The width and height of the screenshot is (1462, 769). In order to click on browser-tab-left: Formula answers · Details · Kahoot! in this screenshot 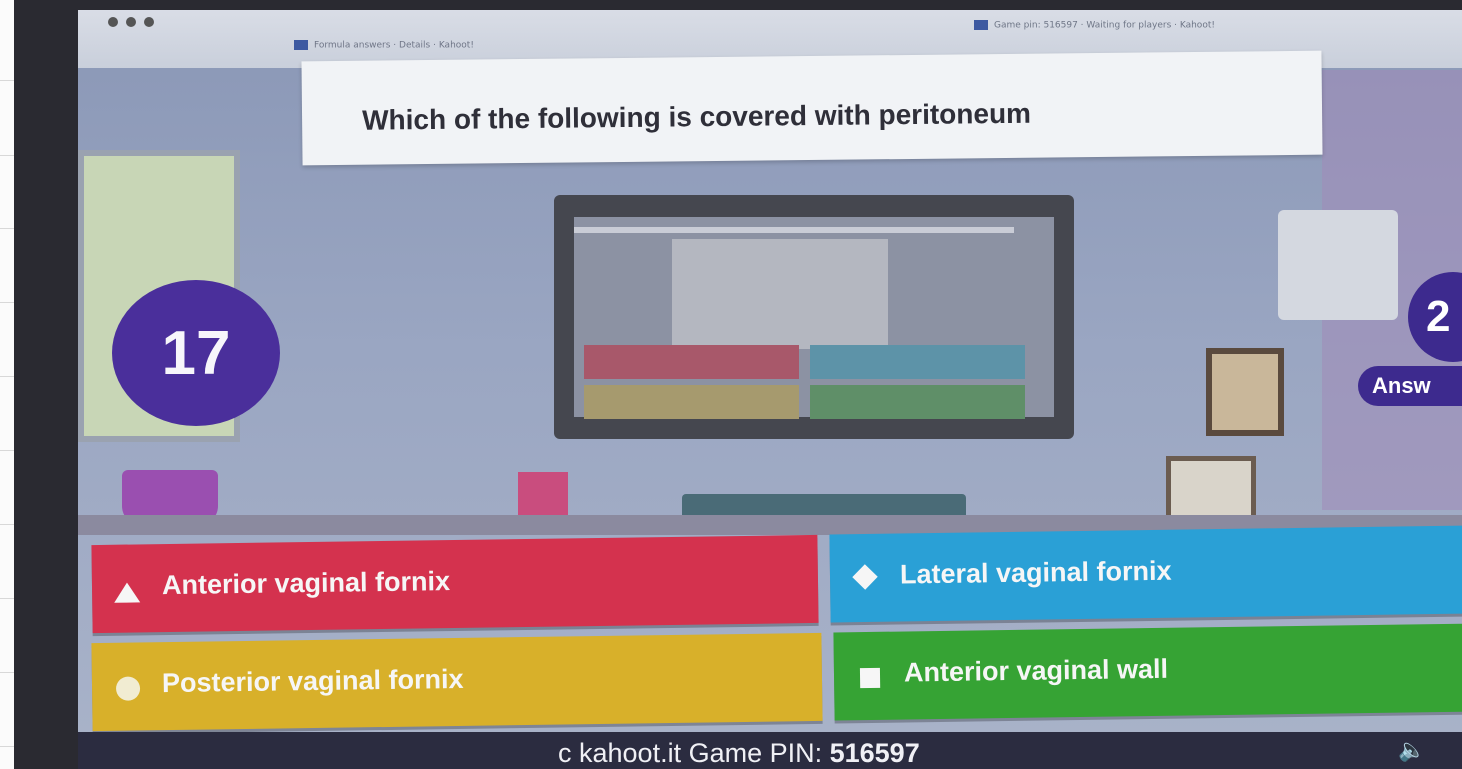, I will do `click(384, 45)`.